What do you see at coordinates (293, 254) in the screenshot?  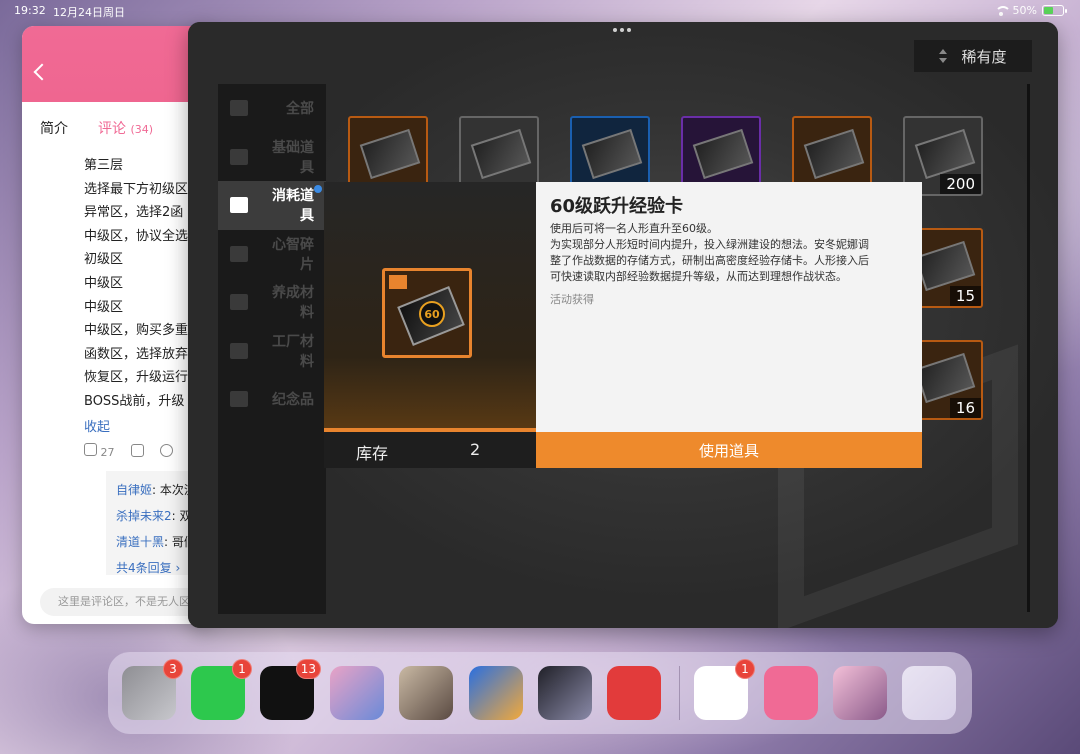 I see `category-label: 心智碎片` at bounding box center [293, 254].